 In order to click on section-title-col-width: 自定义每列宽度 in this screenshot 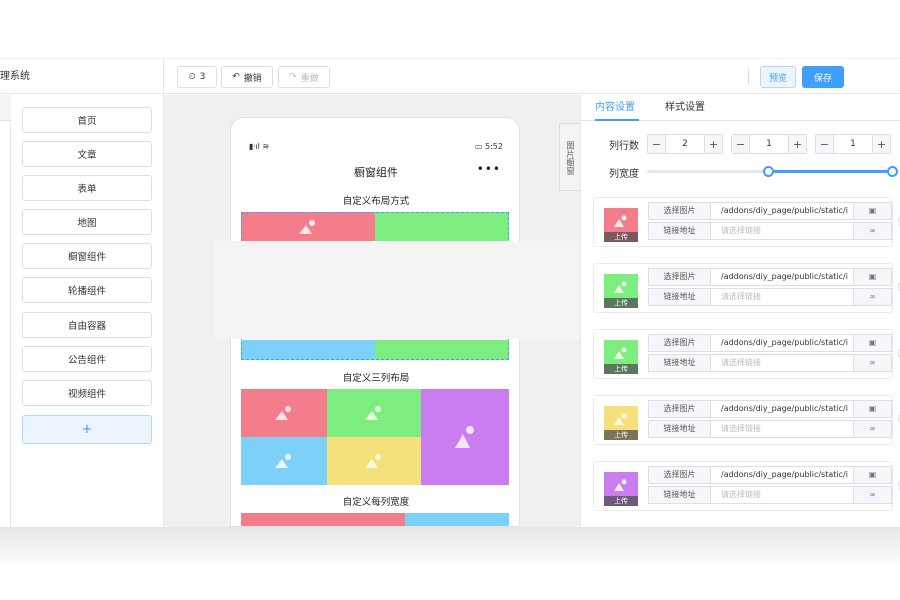, I will do `click(376, 502)`.